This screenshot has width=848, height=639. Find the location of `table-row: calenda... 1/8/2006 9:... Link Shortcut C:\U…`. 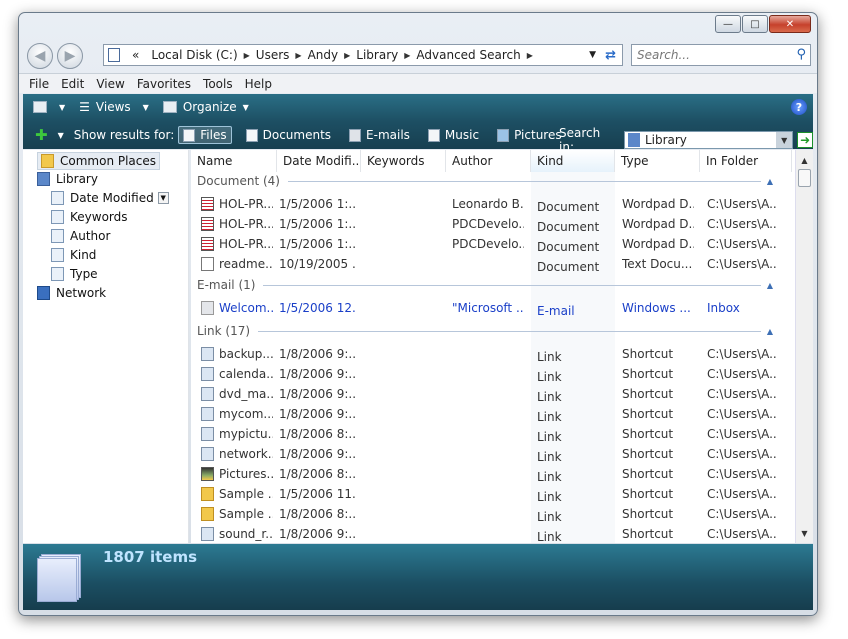

table-row: calenda... 1/8/2006 9:... Link Shortcut C:\U… is located at coordinates (491, 374).